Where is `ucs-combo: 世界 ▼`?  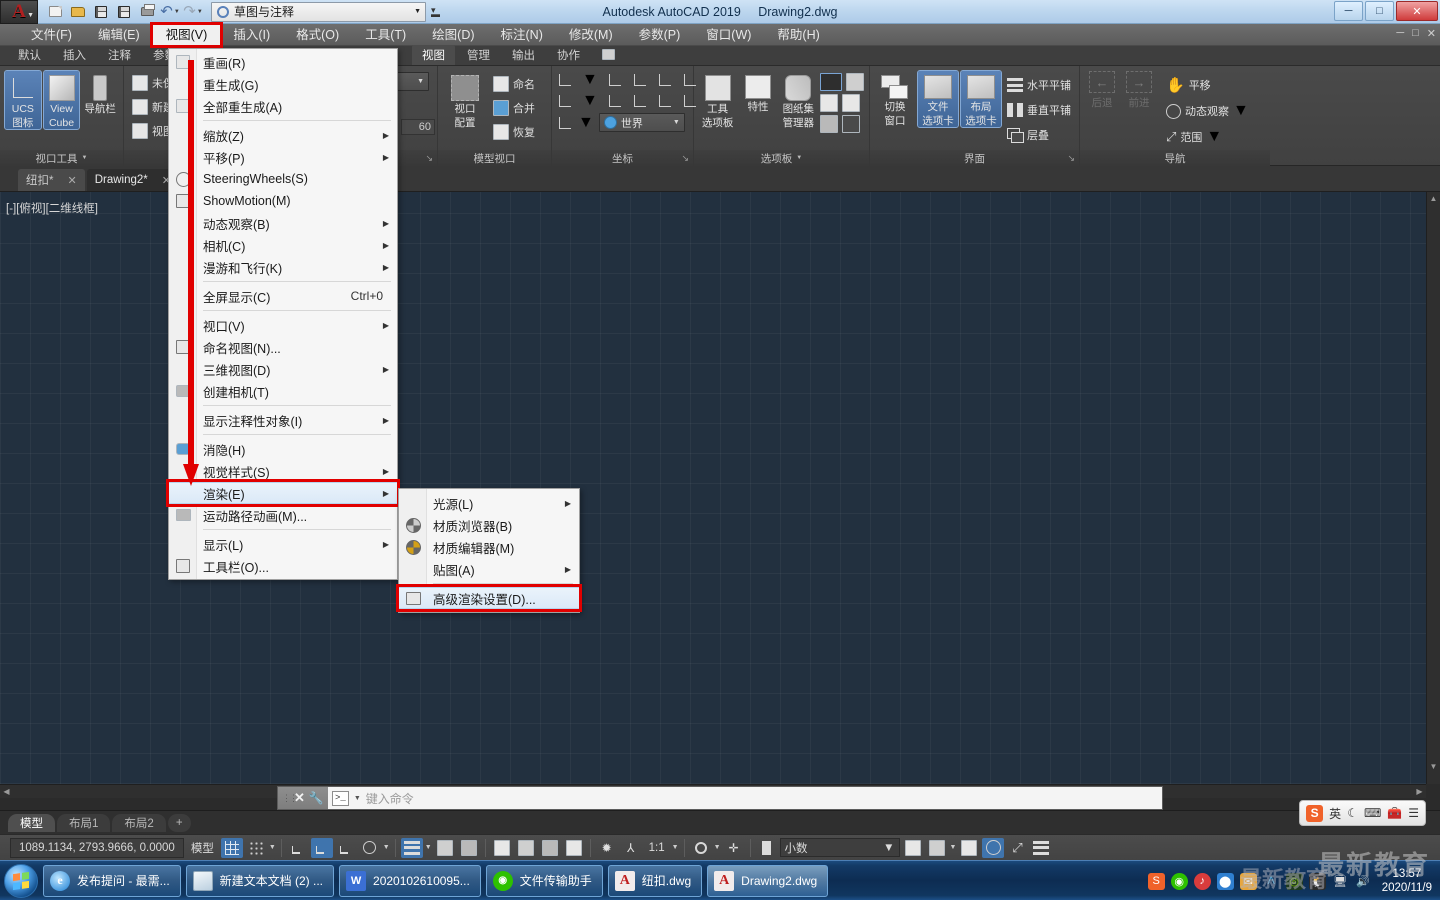
ucs-combo: 世界 ▼ is located at coordinates (641, 122).